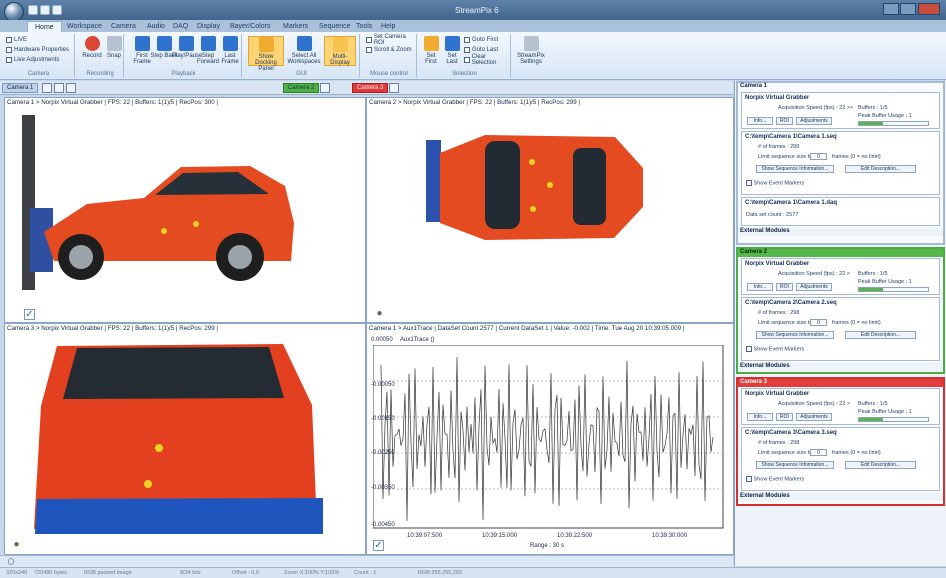 This screenshot has height=578, width=946. What do you see at coordinates (301, 88) in the screenshot?
I see `camera-2-tab: Camera 2` at bounding box center [301, 88].